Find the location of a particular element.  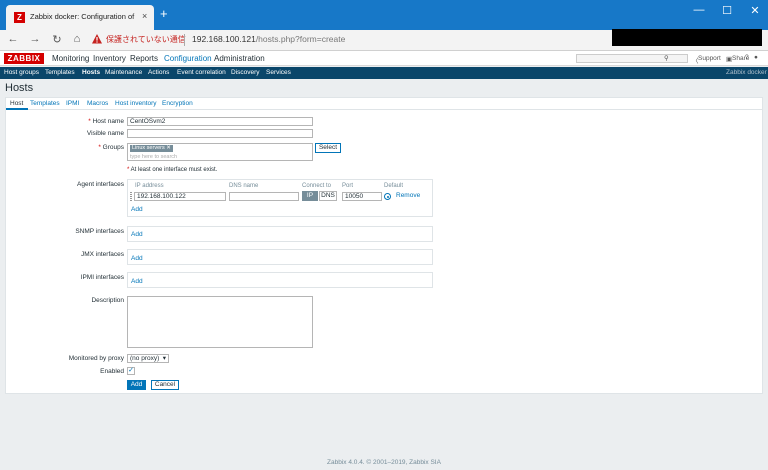

agent-dns-field is located at coordinates (264, 196).